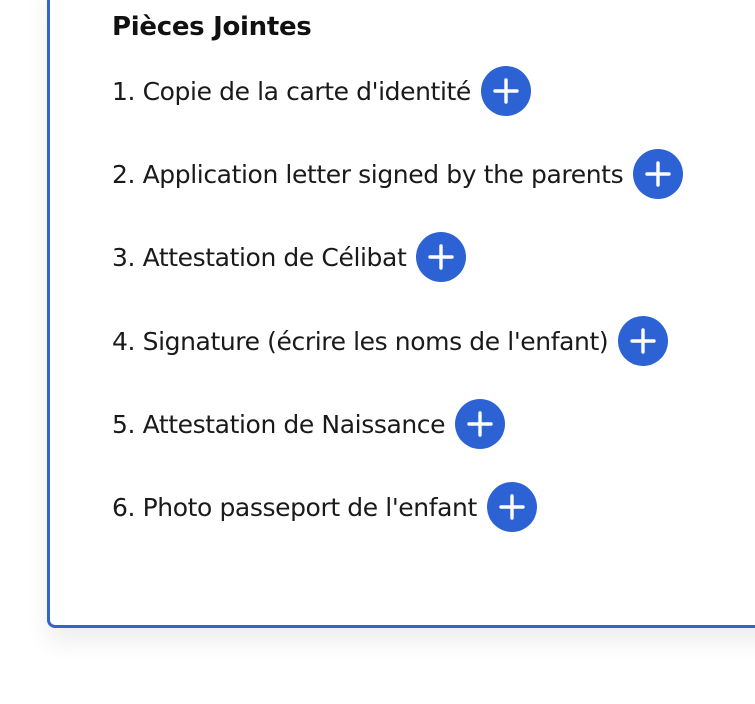  I want to click on attachment-item-3: 3. Attestation de Célibat, so click(289, 257).